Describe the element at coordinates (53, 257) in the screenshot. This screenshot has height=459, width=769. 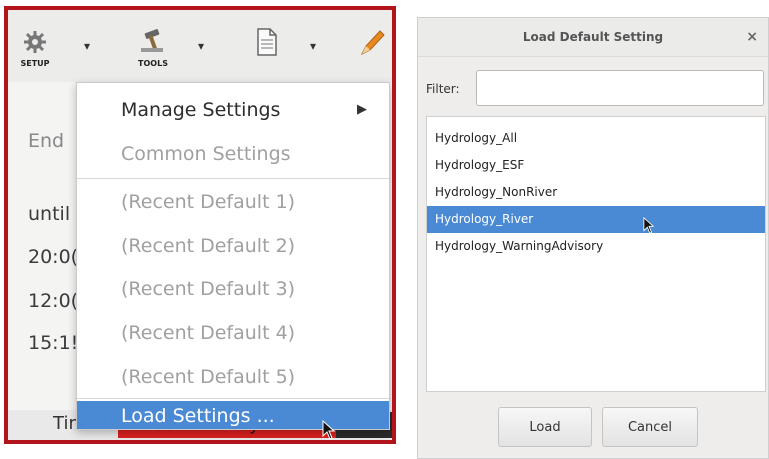
I see `background-row: 20:0(` at that location.